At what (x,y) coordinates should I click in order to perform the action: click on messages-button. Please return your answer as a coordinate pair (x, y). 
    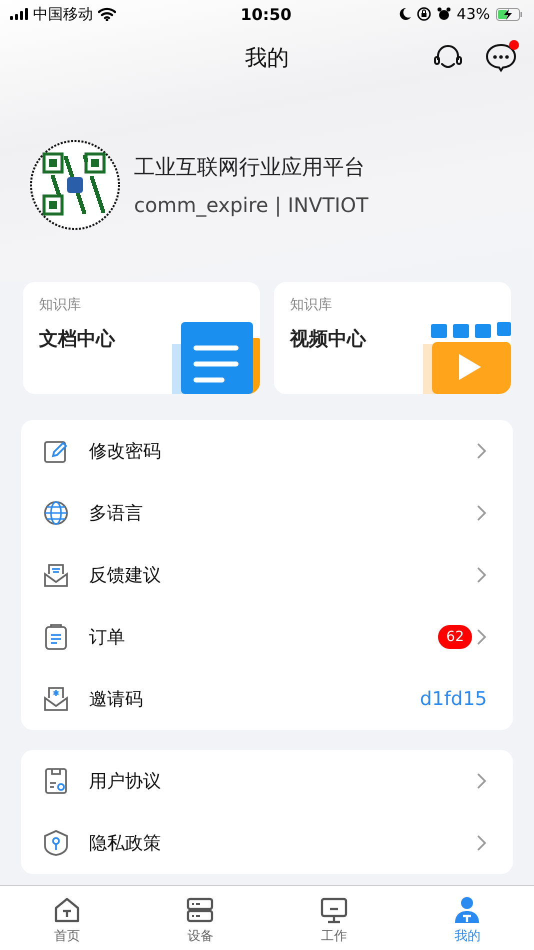
    Looking at the image, I should click on (501, 58).